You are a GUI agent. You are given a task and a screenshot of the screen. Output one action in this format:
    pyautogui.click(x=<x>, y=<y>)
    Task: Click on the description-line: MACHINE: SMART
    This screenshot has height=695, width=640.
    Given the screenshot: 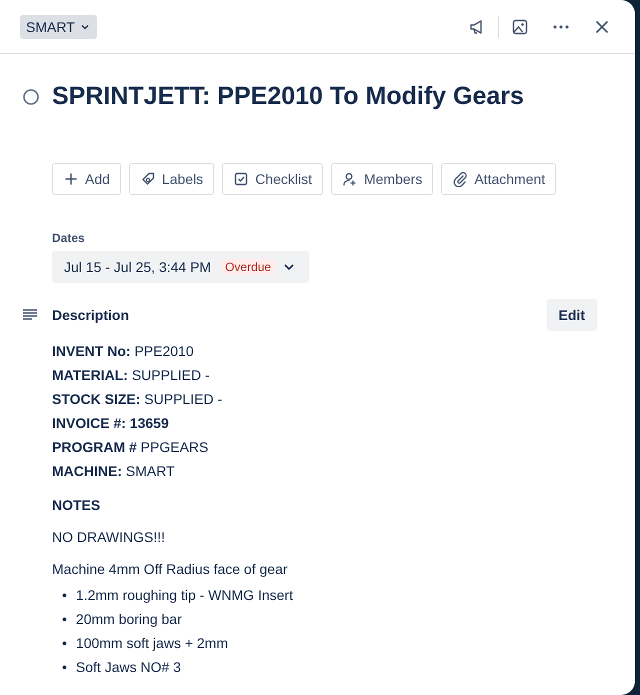 What is the action you would take?
    pyautogui.click(x=113, y=471)
    